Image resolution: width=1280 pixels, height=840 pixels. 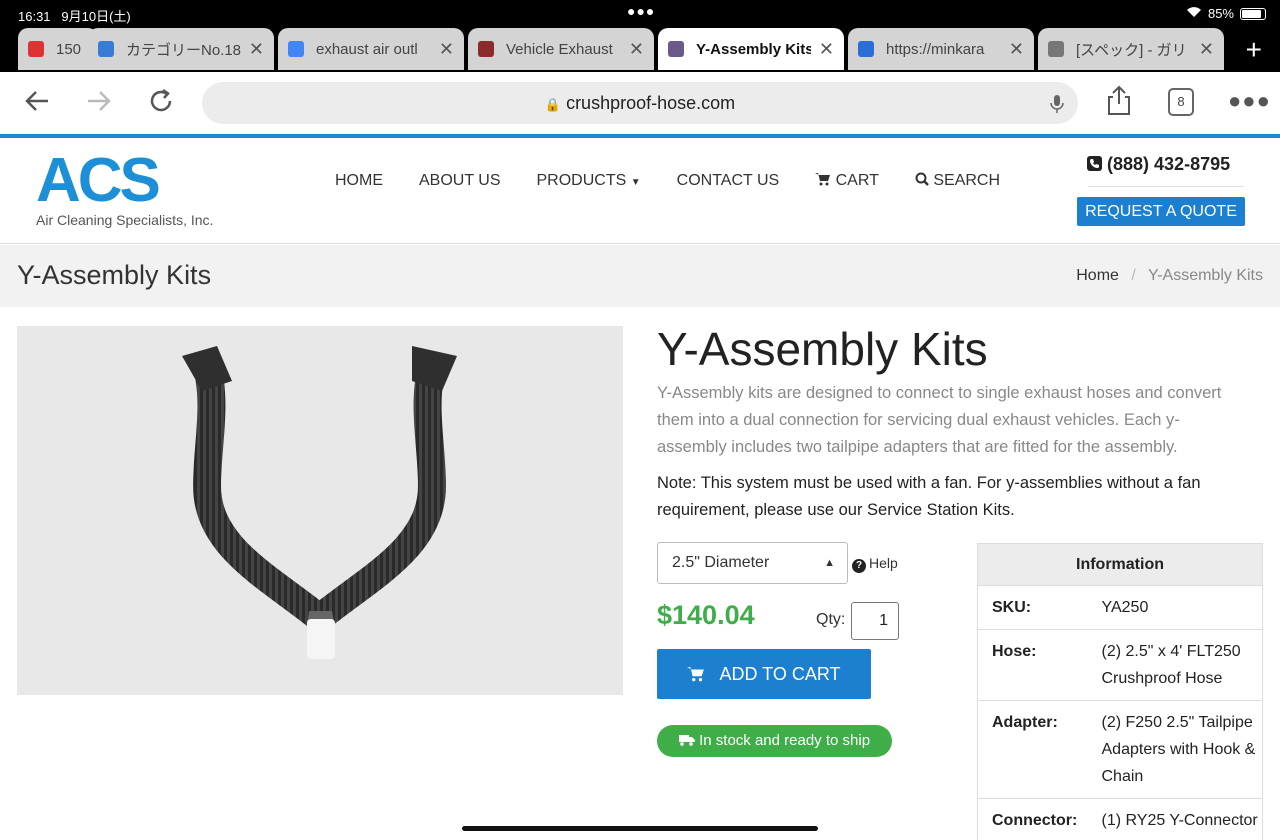 I want to click on more-options-icon: ●●●, so click(x=1249, y=101).